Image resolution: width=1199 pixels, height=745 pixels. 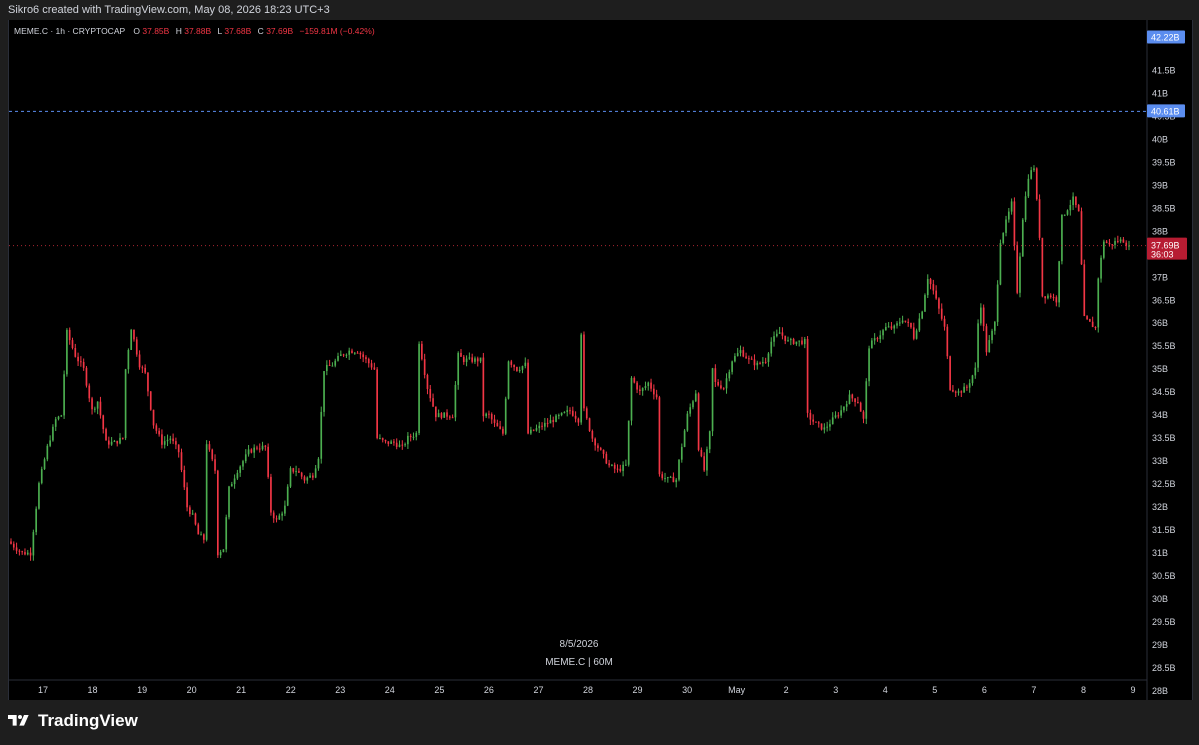 What do you see at coordinates (786, 690) in the screenshot?
I see `x-tick-label: 2` at bounding box center [786, 690].